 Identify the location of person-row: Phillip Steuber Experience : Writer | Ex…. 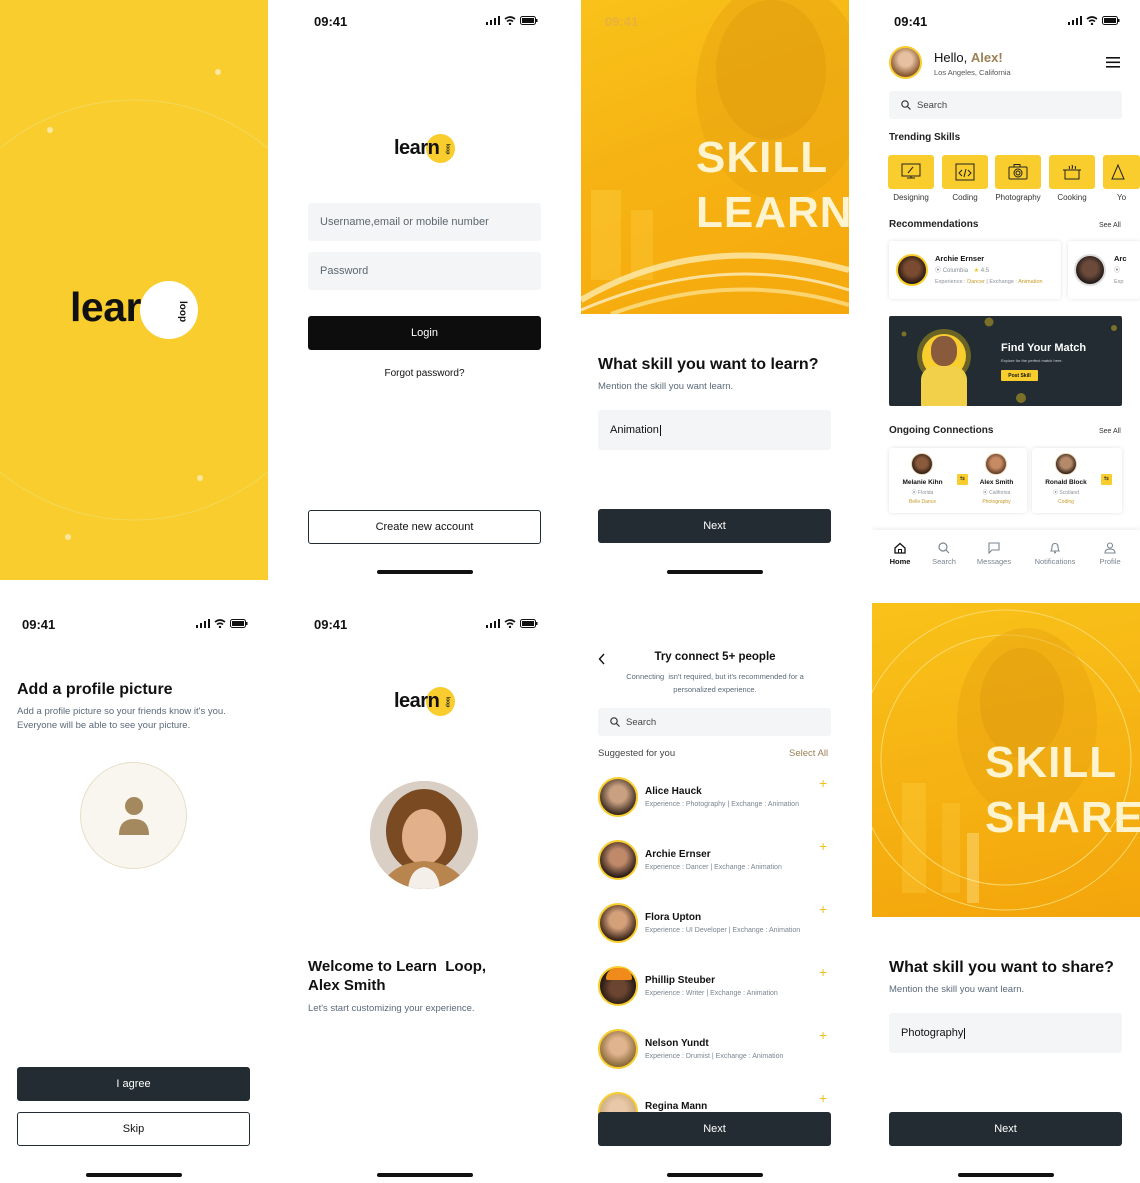
(715, 987).